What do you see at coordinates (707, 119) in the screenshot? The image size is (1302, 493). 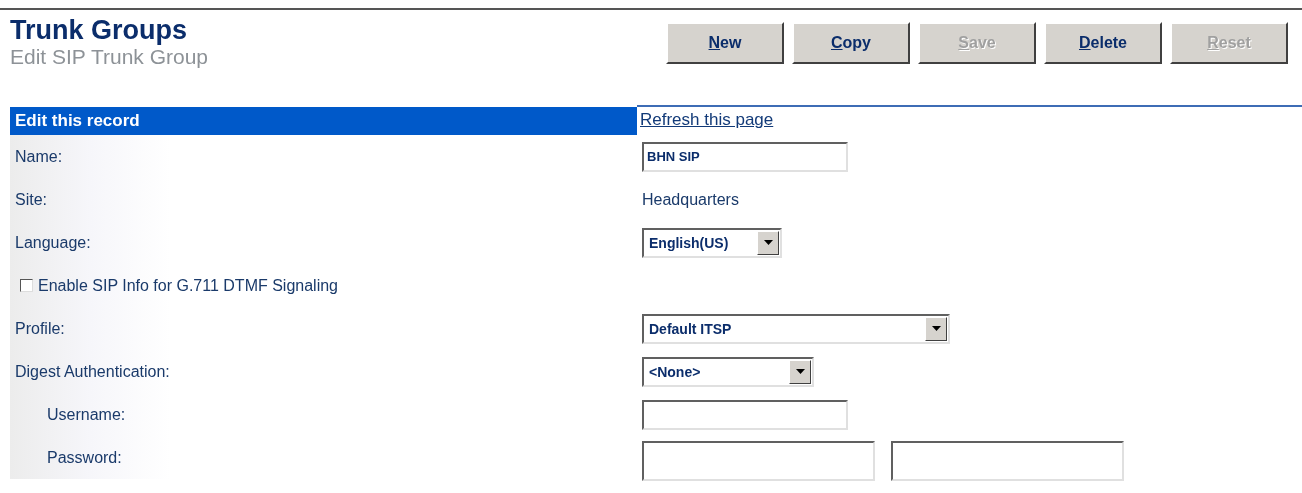 I see `refresh-link: Refresh this page` at bounding box center [707, 119].